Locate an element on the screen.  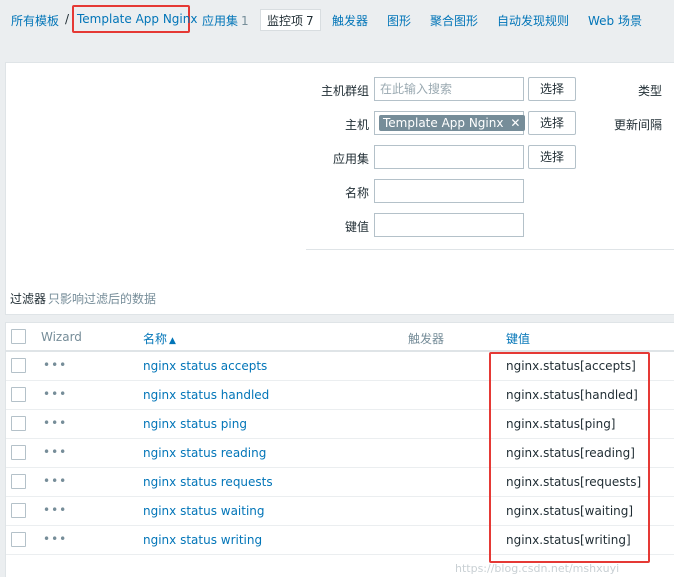
name-label: 名称 is located at coordinates (356, 193).